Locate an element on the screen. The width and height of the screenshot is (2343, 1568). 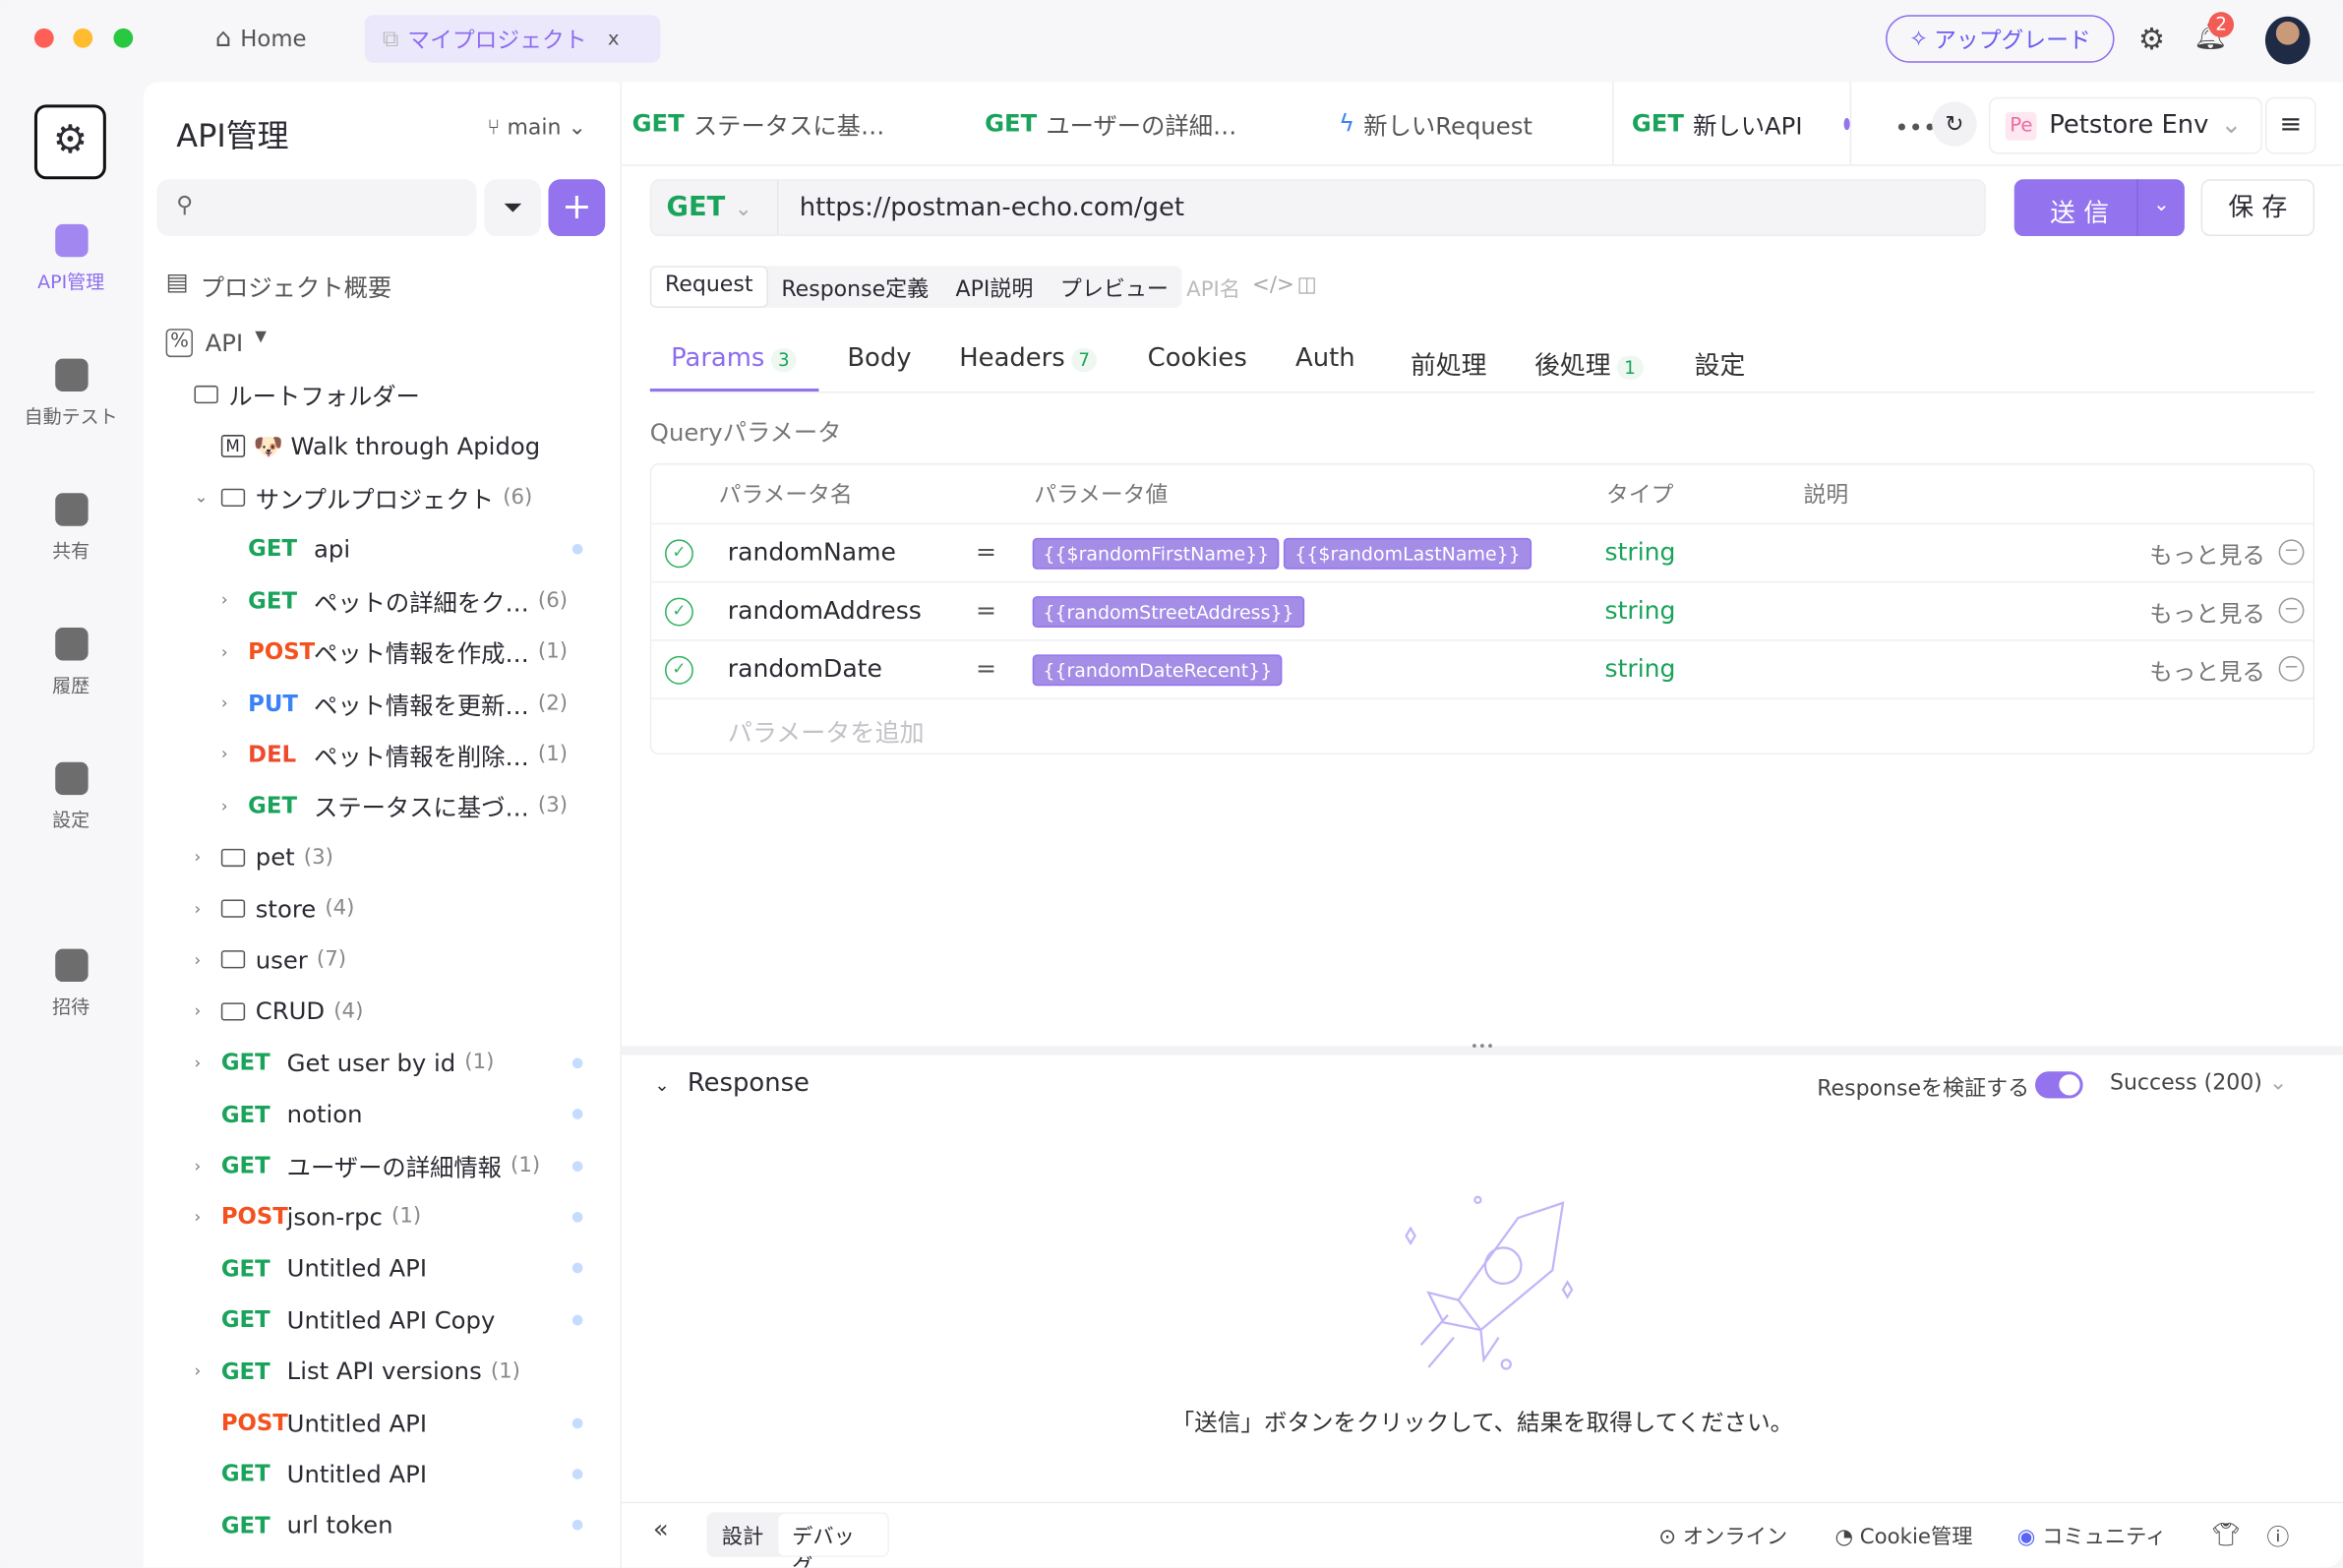
folder-item: › pet (3) is located at coordinates (383, 857).